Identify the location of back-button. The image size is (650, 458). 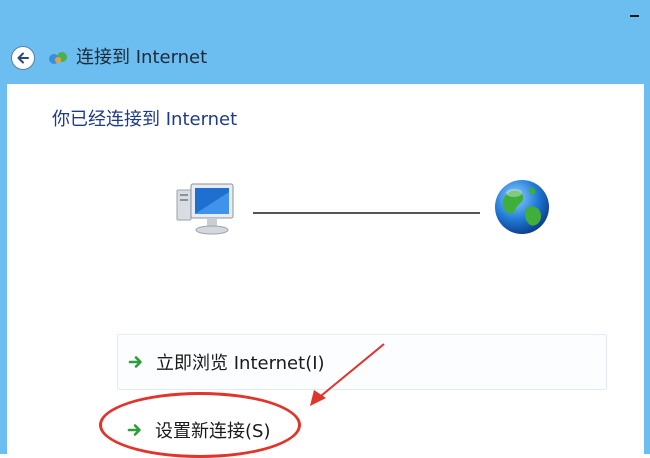
(23, 58).